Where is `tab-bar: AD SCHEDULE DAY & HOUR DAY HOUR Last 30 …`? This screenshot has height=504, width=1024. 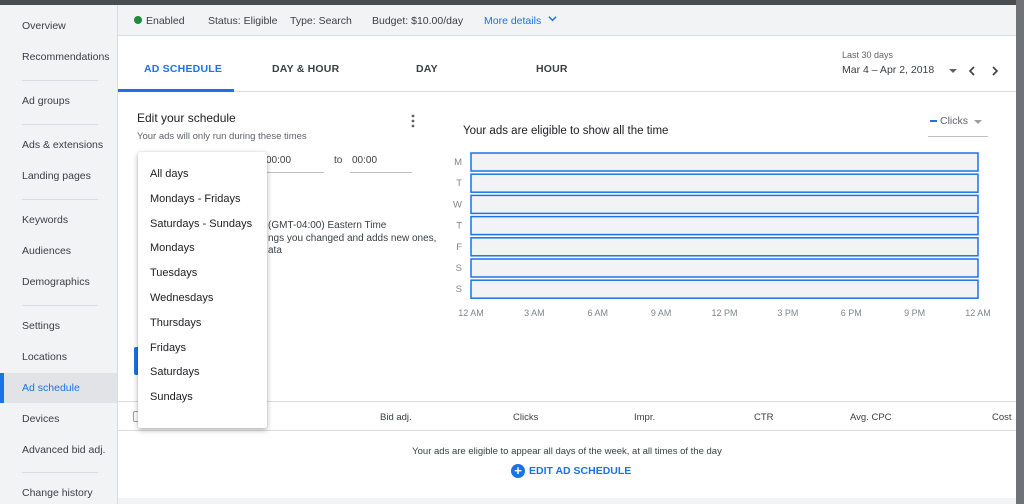
tab-bar: AD SCHEDULE DAY & HOUR DAY HOUR Last 30 … is located at coordinates (567, 64).